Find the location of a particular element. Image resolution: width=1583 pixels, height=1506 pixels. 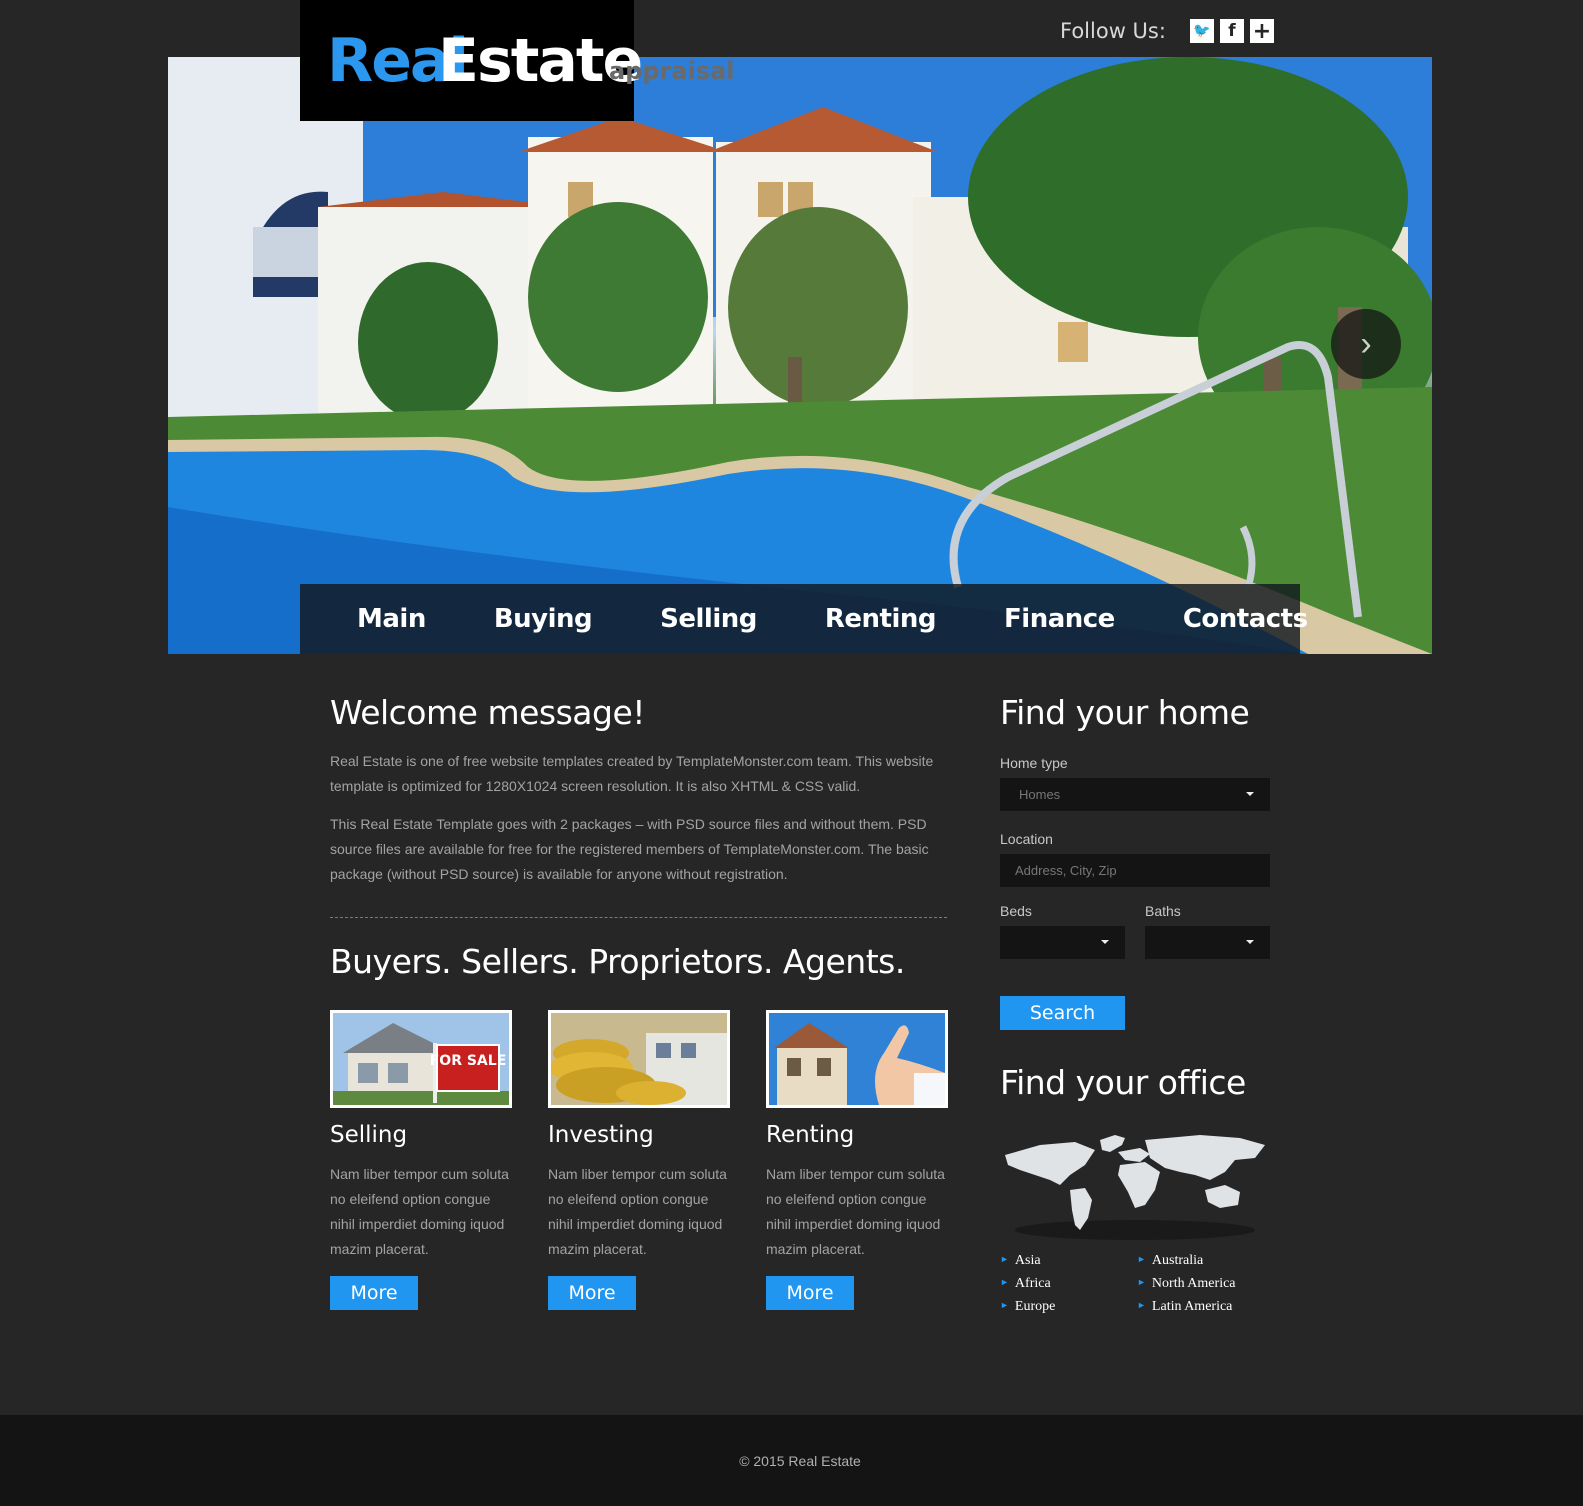

welcome-title: Welcome message! is located at coordinates (487, 712).